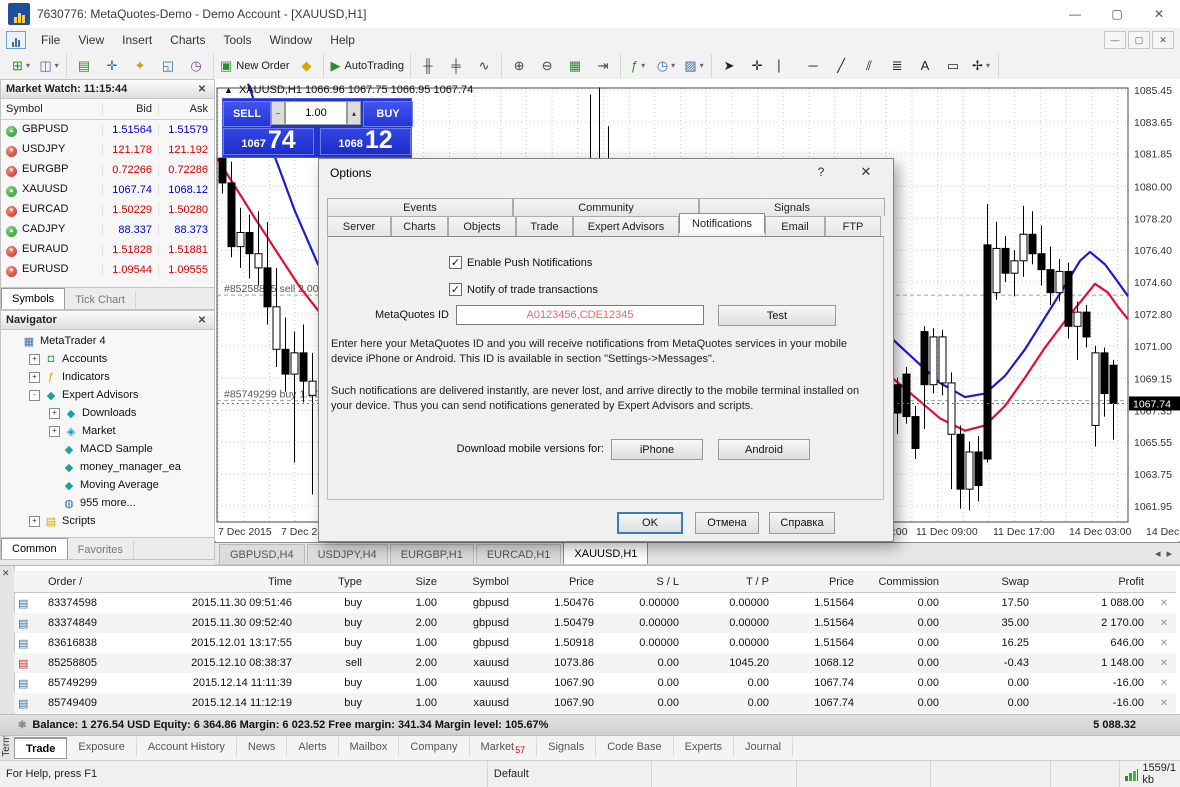  Describe the element at coordinates (107, 395) in the screenshot. I see `navigator-item-expert-advisors: - ◆ Expert Advisors` at that location.